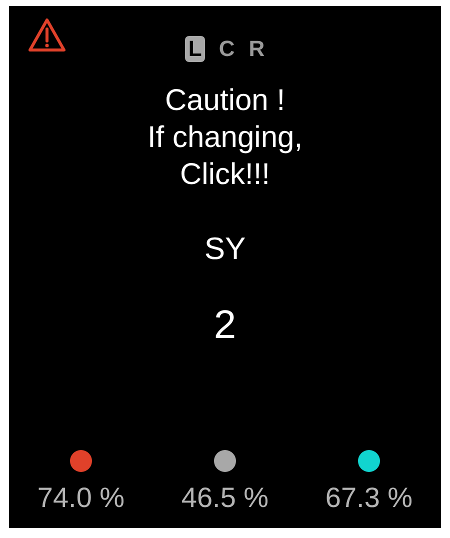  Describe the element at coordinates (225, 325) in the screenshot. I see `parameter-value: 2` at that location.